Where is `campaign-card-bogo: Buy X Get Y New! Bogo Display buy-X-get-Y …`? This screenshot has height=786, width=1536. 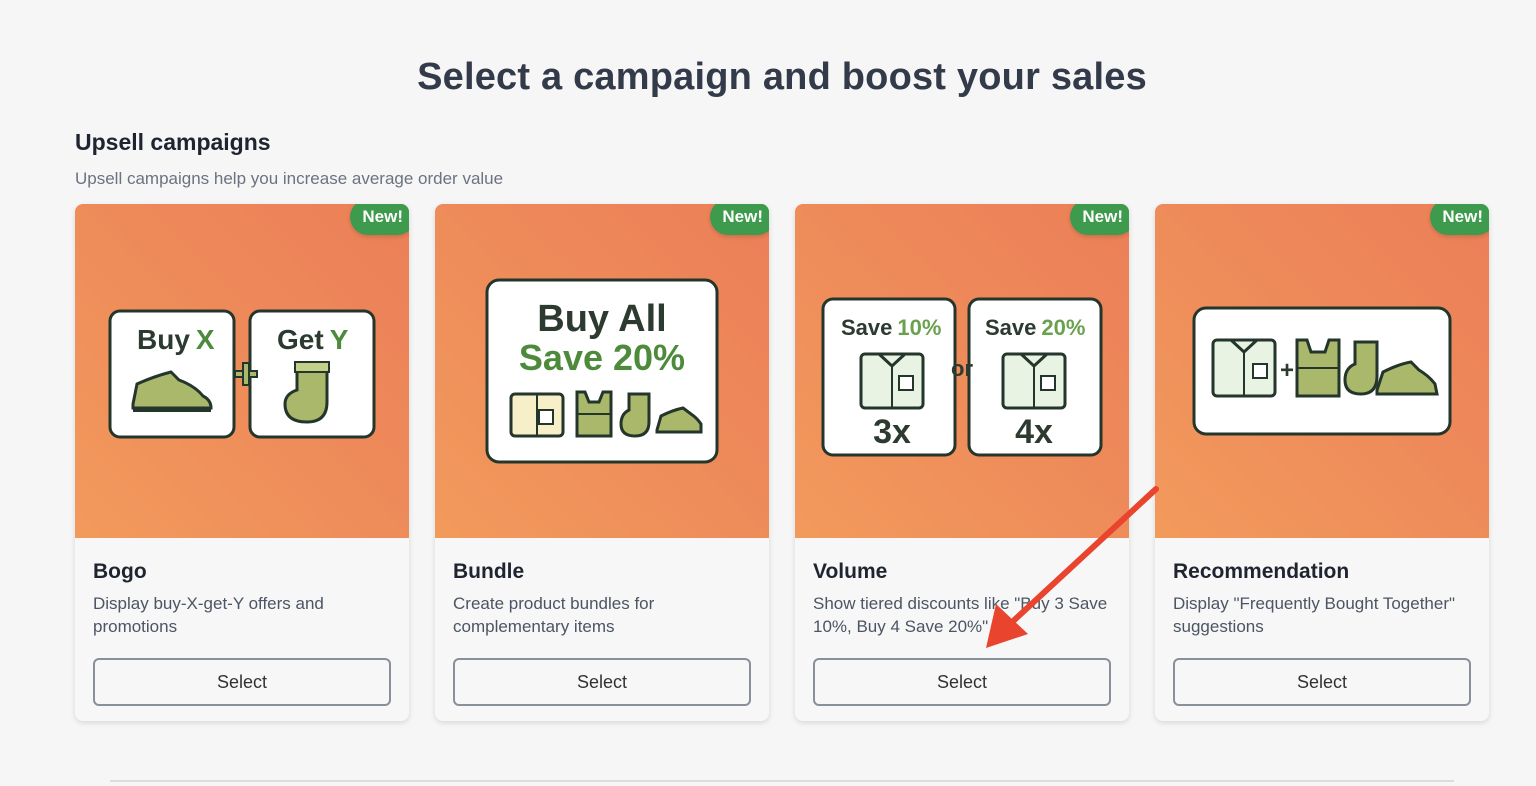
campaign-card-bogo: Buy X Get Y New! Bogo Display buy-X-get-Y … is located at coordinates (242, 462).